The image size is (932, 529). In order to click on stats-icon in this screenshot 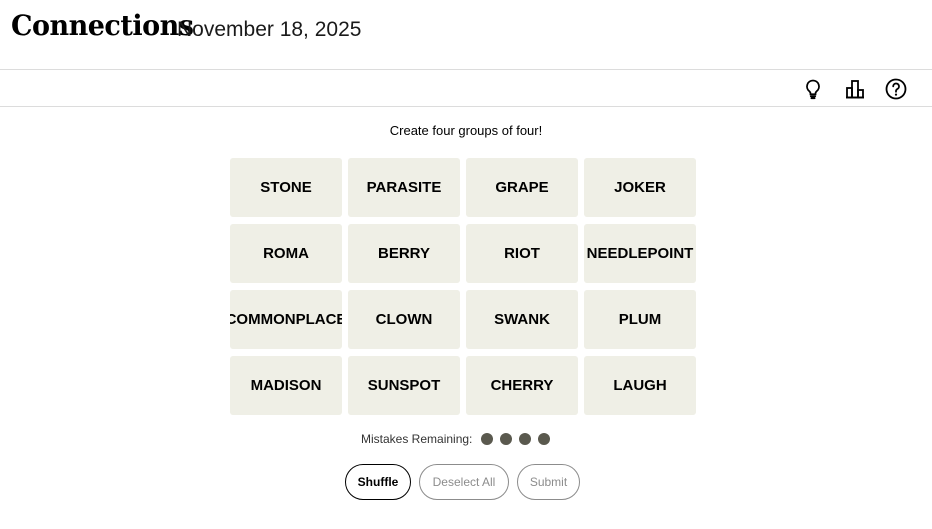, I will do `click(855, 89)`.